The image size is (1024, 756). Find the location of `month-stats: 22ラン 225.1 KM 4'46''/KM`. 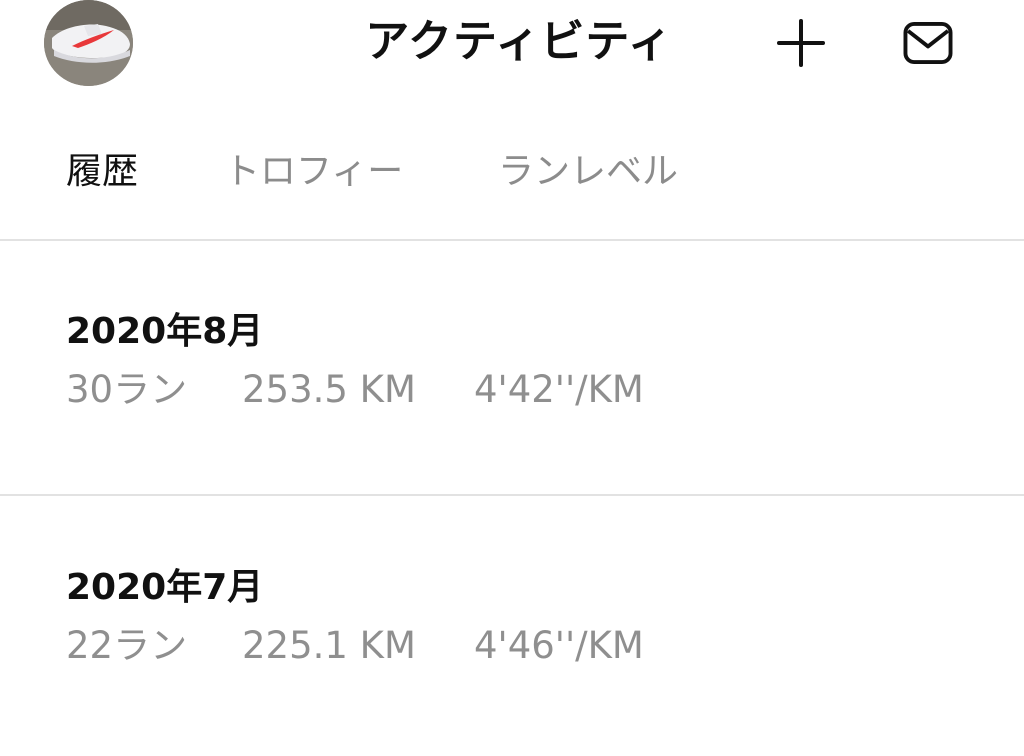

month-stats: 22ラン 225.1 KM 4'46''/KM is located at coordinates (355, 646).